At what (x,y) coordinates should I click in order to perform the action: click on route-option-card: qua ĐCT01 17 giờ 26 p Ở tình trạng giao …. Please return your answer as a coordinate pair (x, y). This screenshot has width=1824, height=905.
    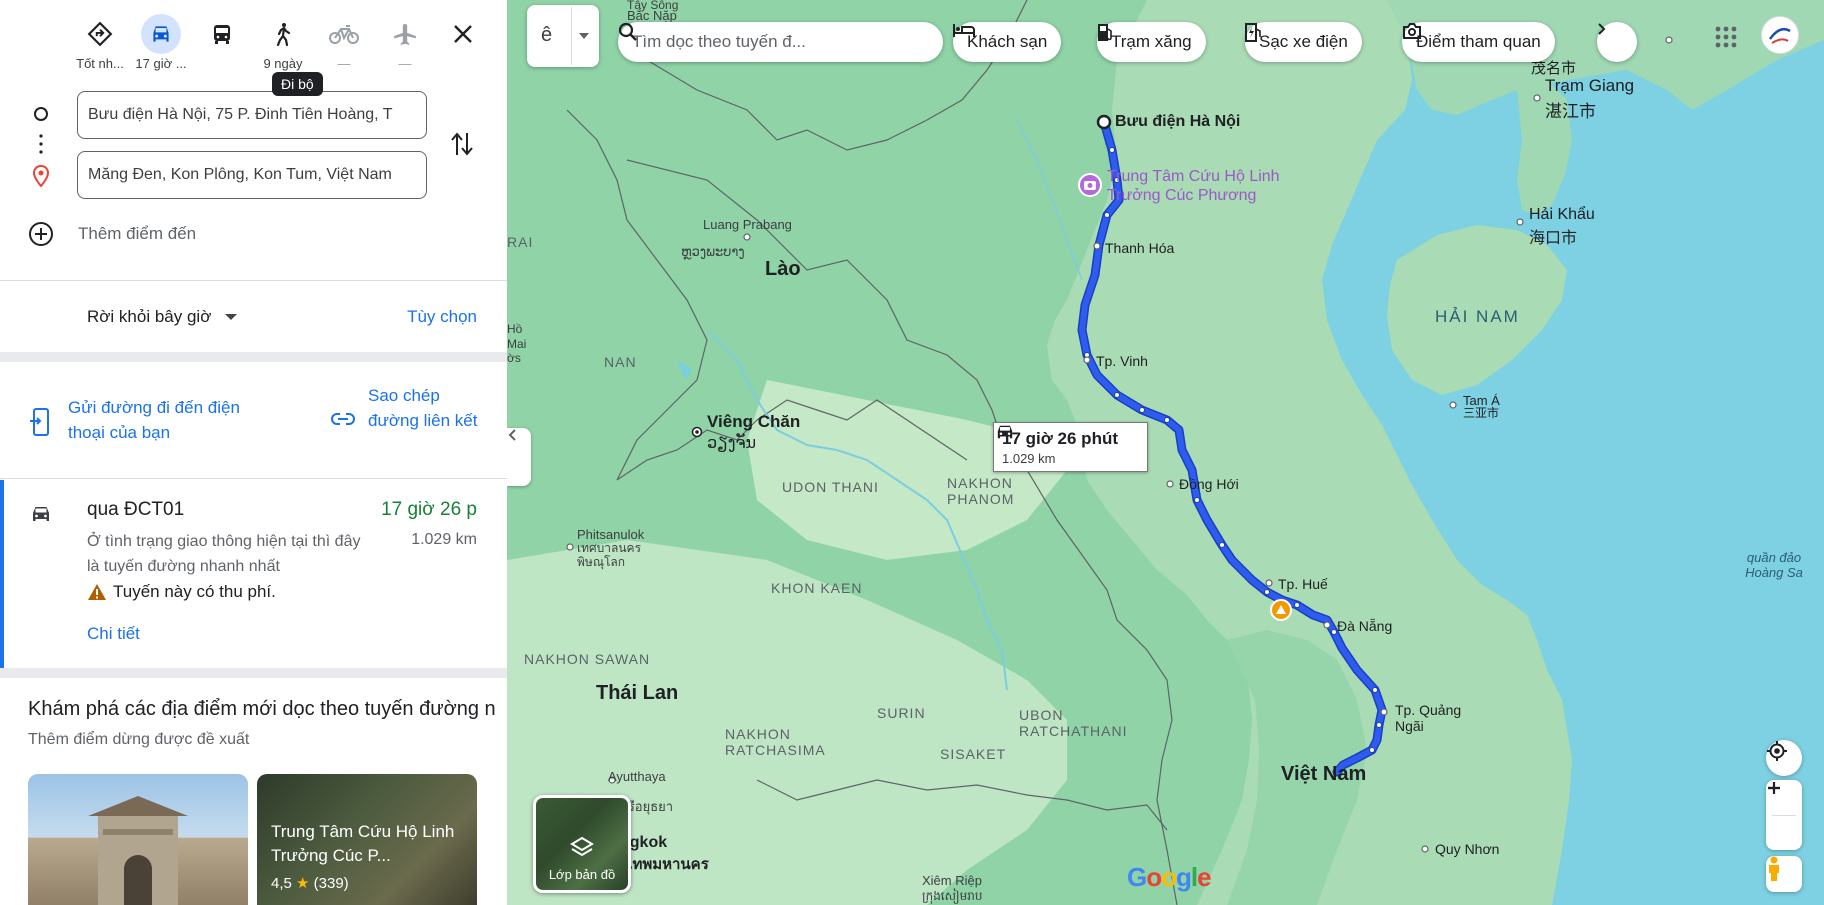
    Looking at the image, I should click on (253, 574).